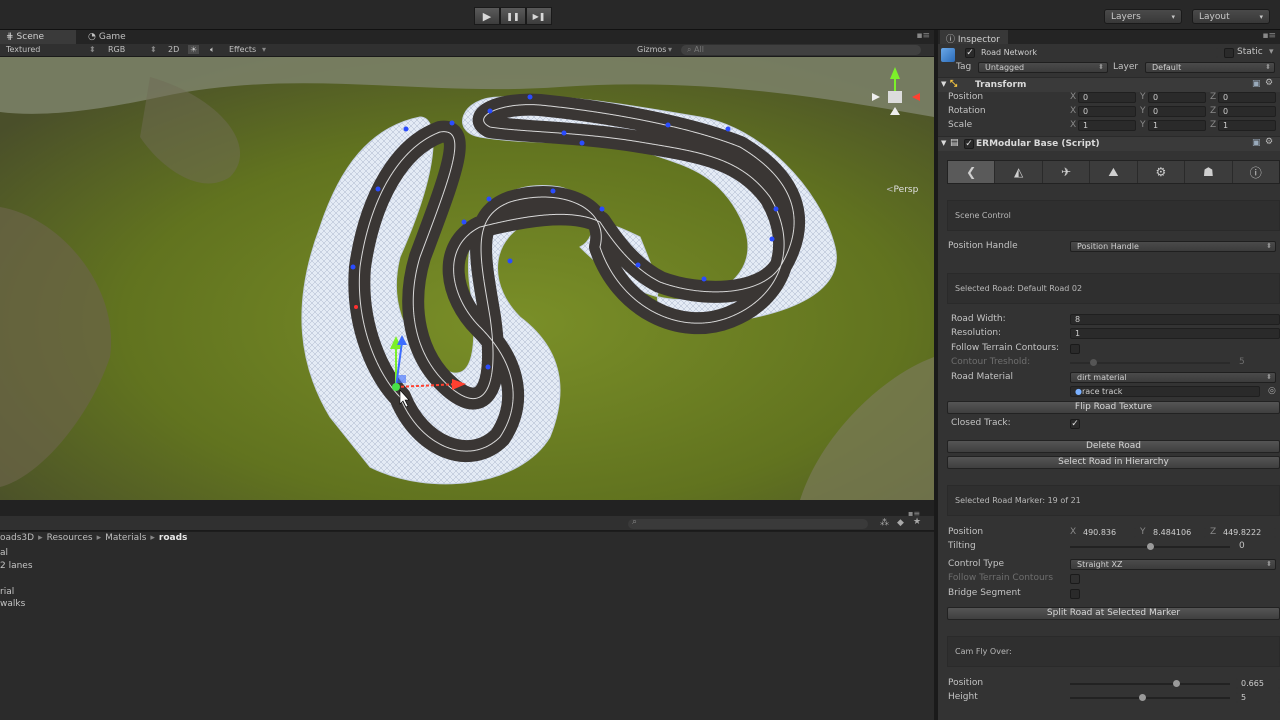 This screenshot has width=1280, height=720. Describe the element at coordinates (1113, 407) in the screenshot. I see `flip-road-texture-button: Flip Road Texture` at that location.